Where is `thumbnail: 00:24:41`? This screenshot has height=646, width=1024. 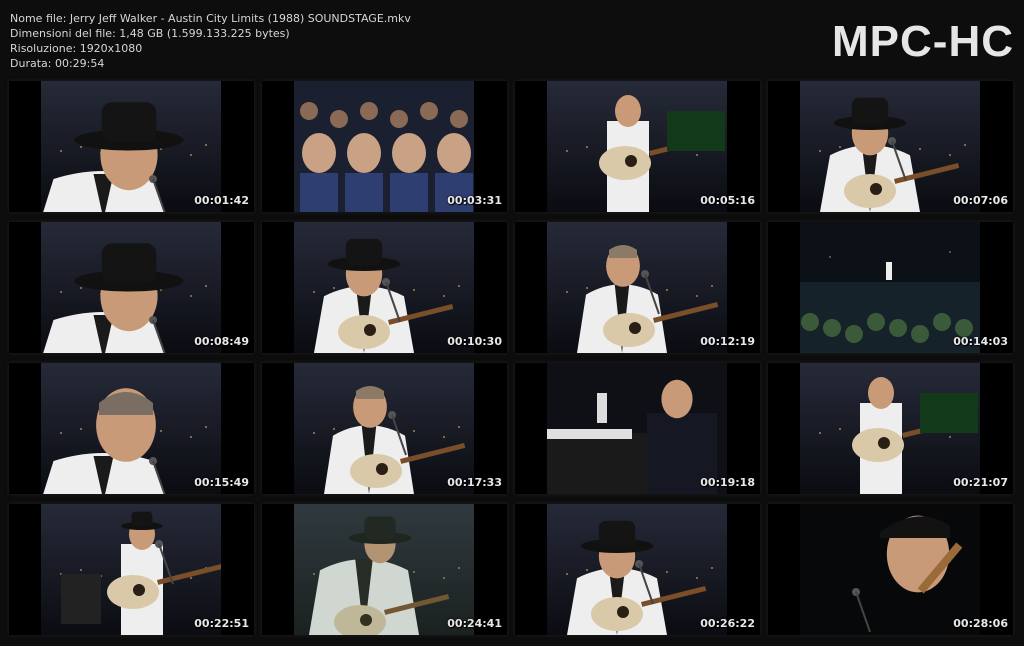 thumbnail: 00:24:41 is located at coordinates (384, 569).